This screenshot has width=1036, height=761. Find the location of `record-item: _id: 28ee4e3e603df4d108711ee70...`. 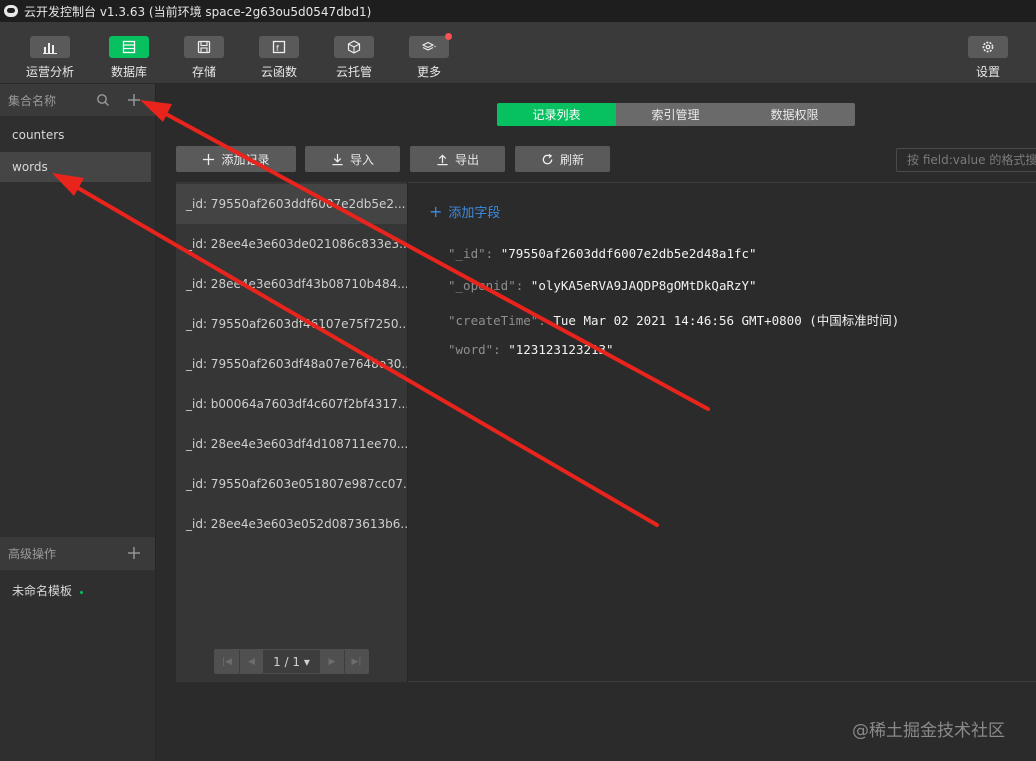

record-item: _id: 28ee4e3e603df4d108711ee70... is located at coordinates (291, 444).